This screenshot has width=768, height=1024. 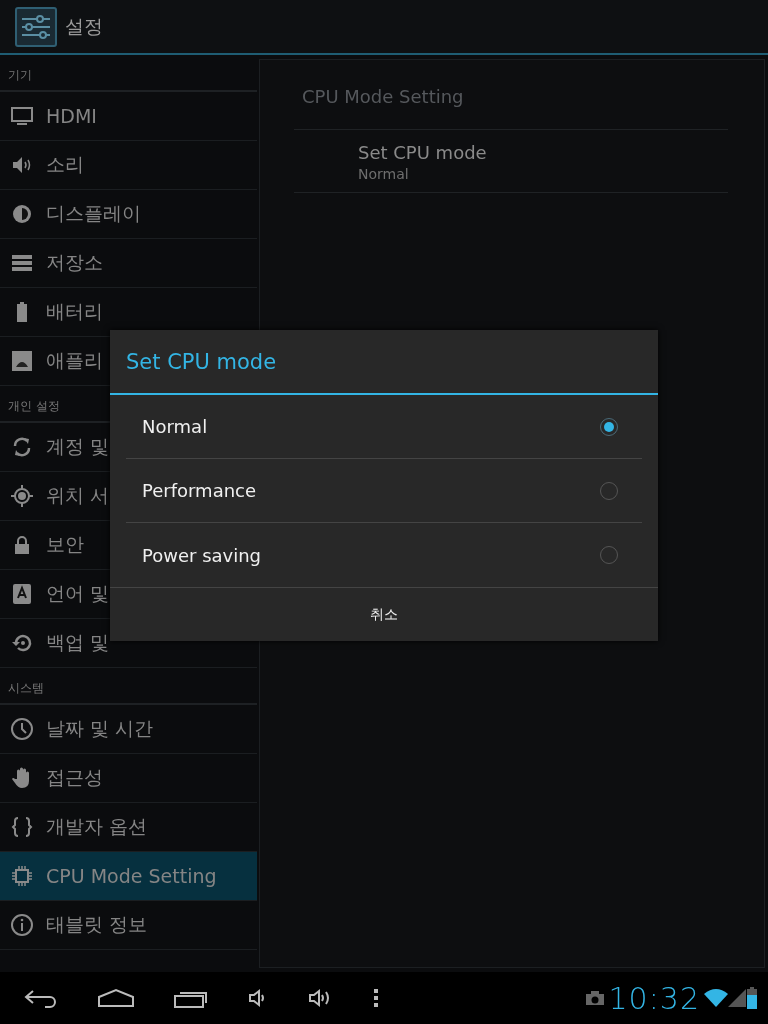 I want to click on camera-icon, so click(x=594, y=998).